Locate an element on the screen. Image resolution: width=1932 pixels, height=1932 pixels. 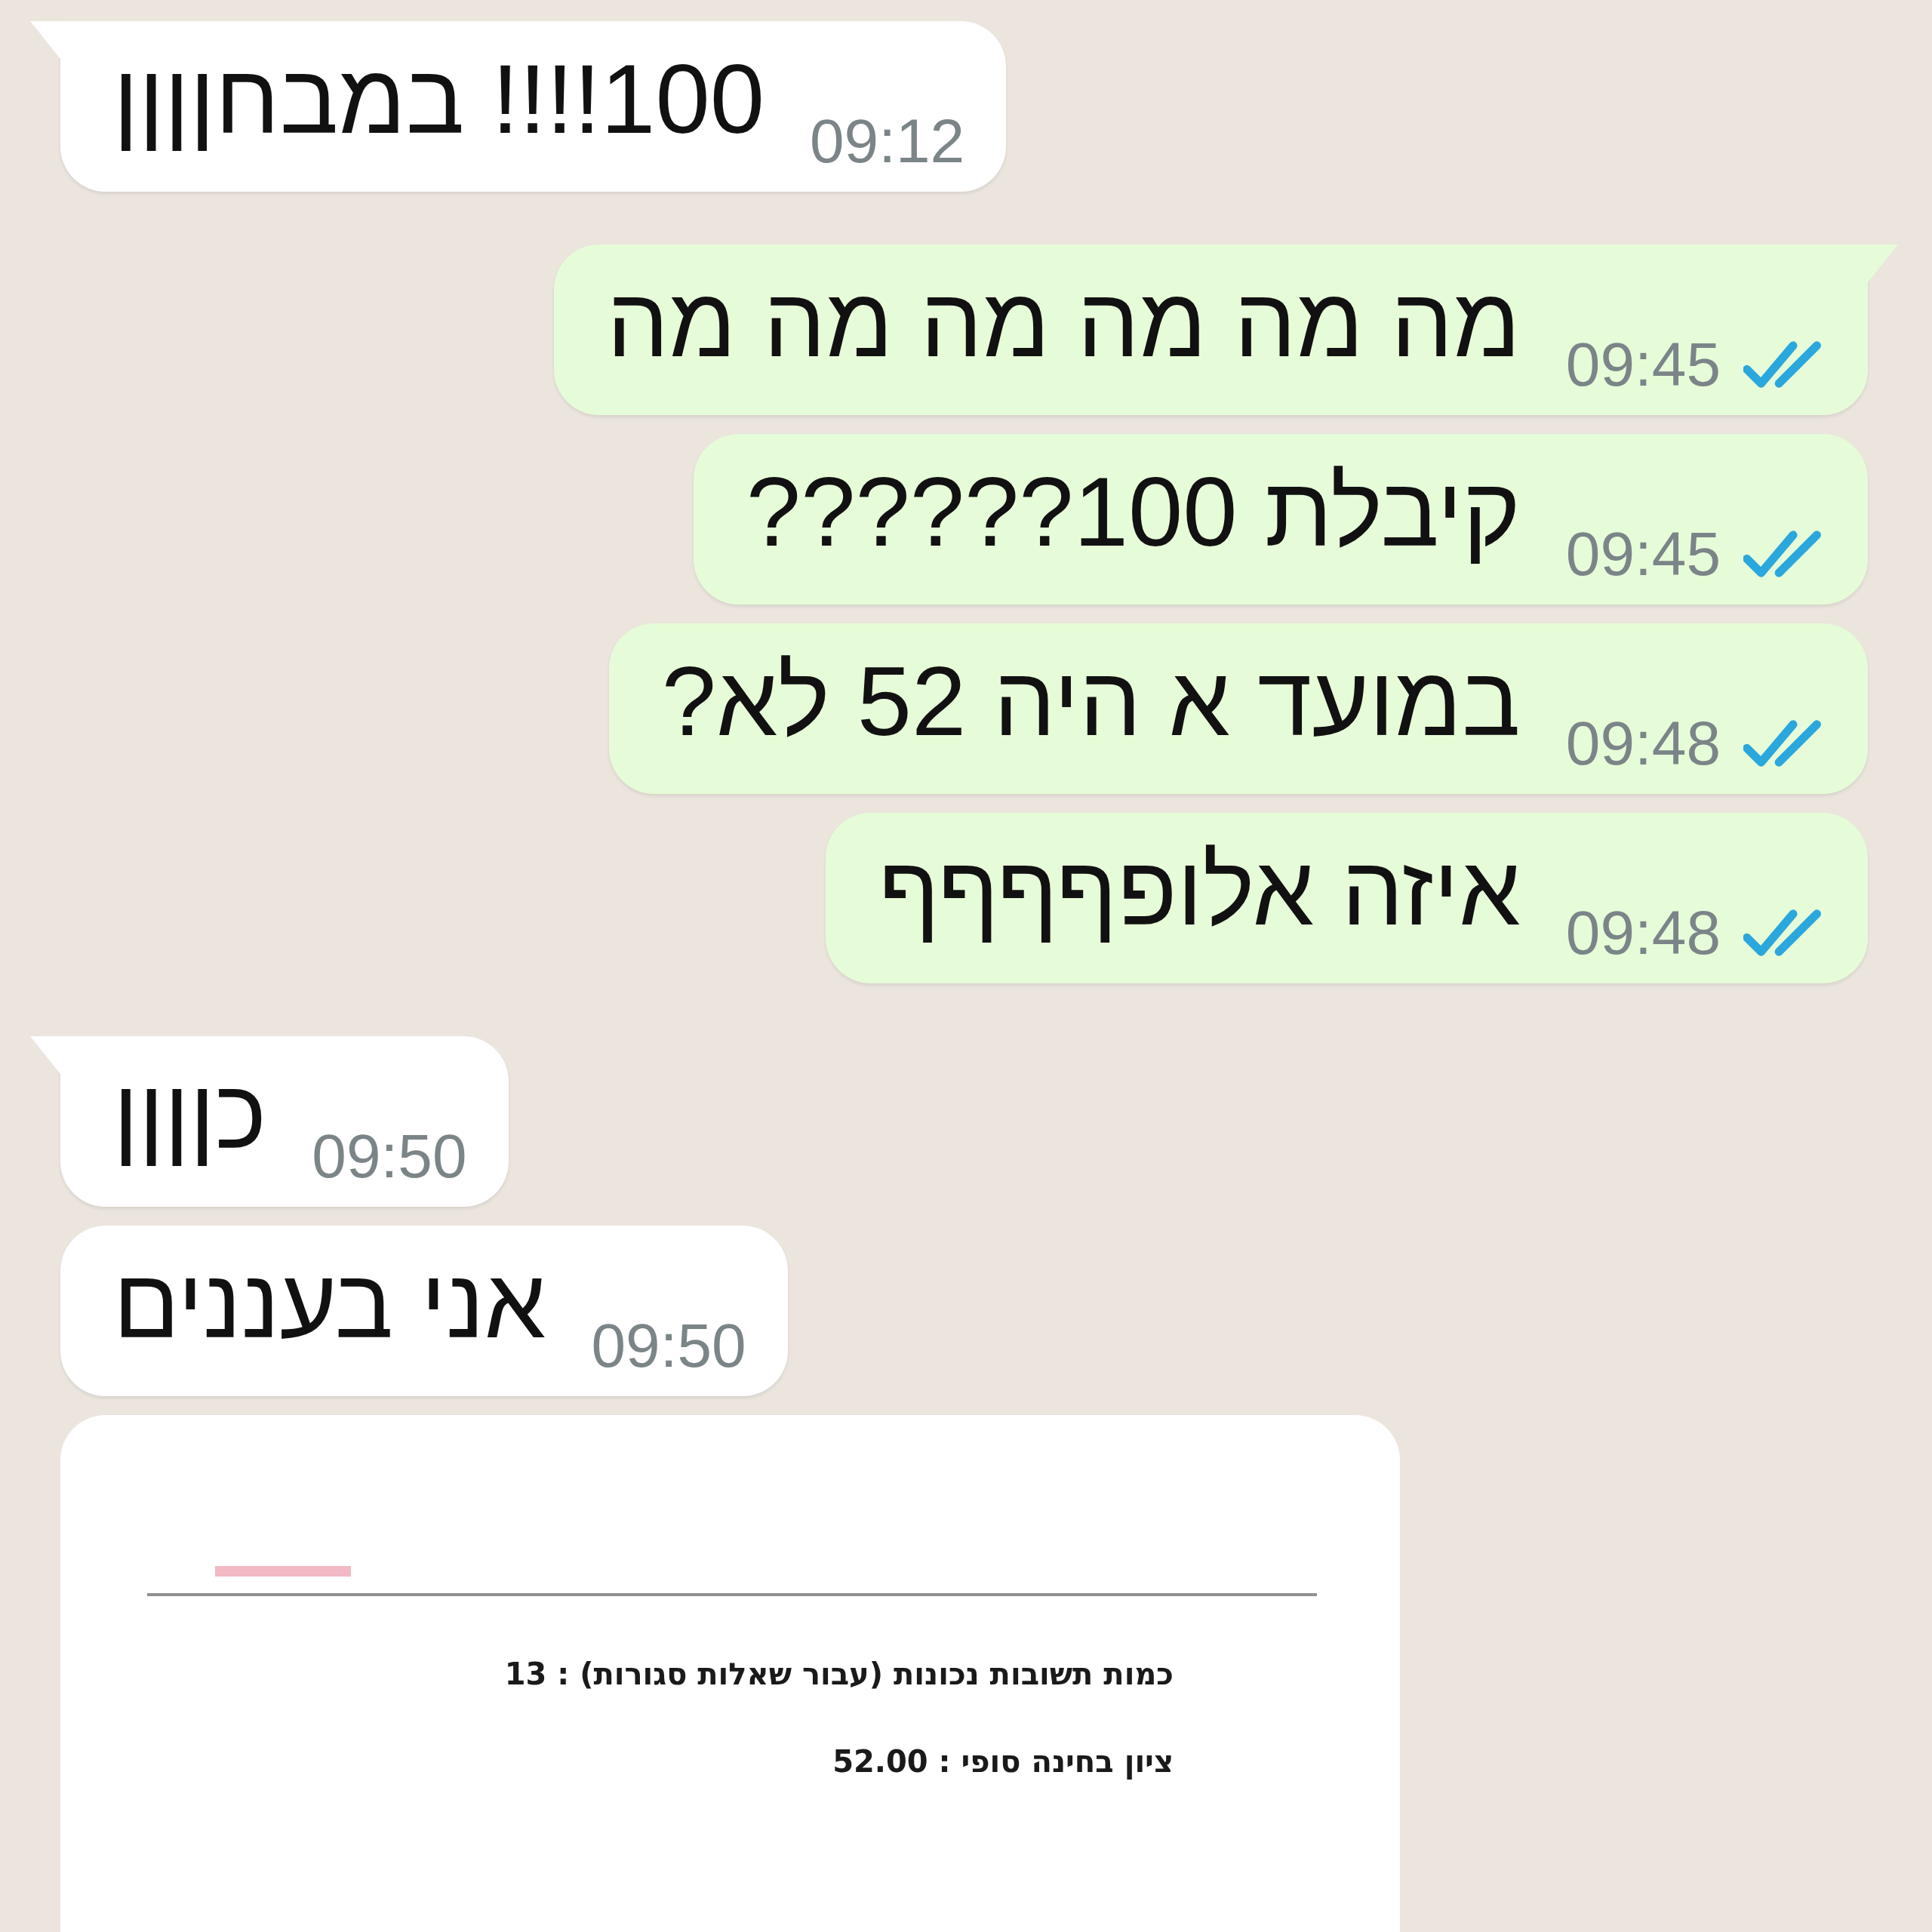
message-text: 100!!!! במבחןןןן is located at coordinates (438, 99).